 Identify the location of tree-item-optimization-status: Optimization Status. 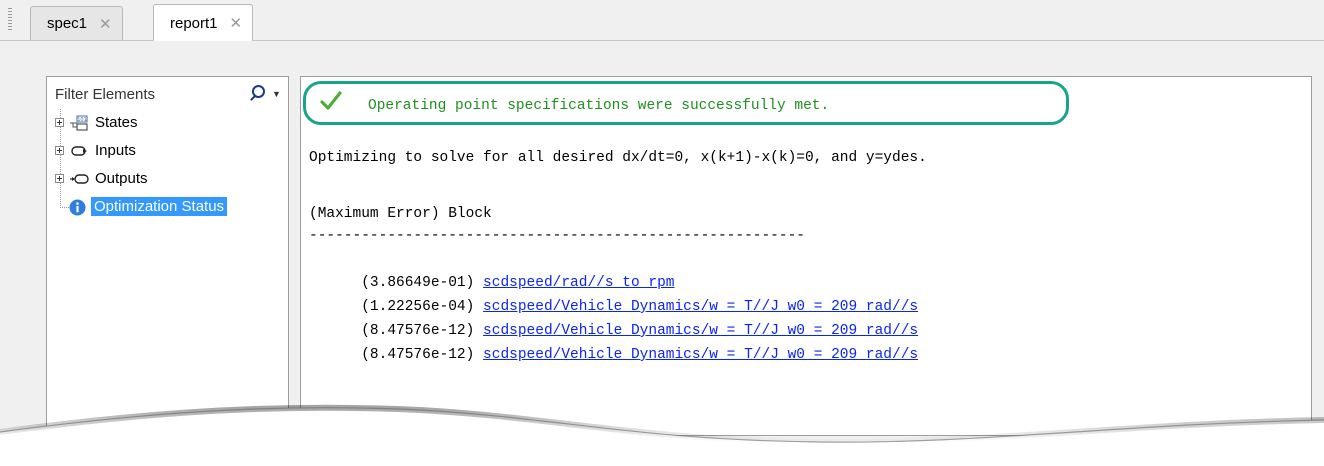
(167, 207).